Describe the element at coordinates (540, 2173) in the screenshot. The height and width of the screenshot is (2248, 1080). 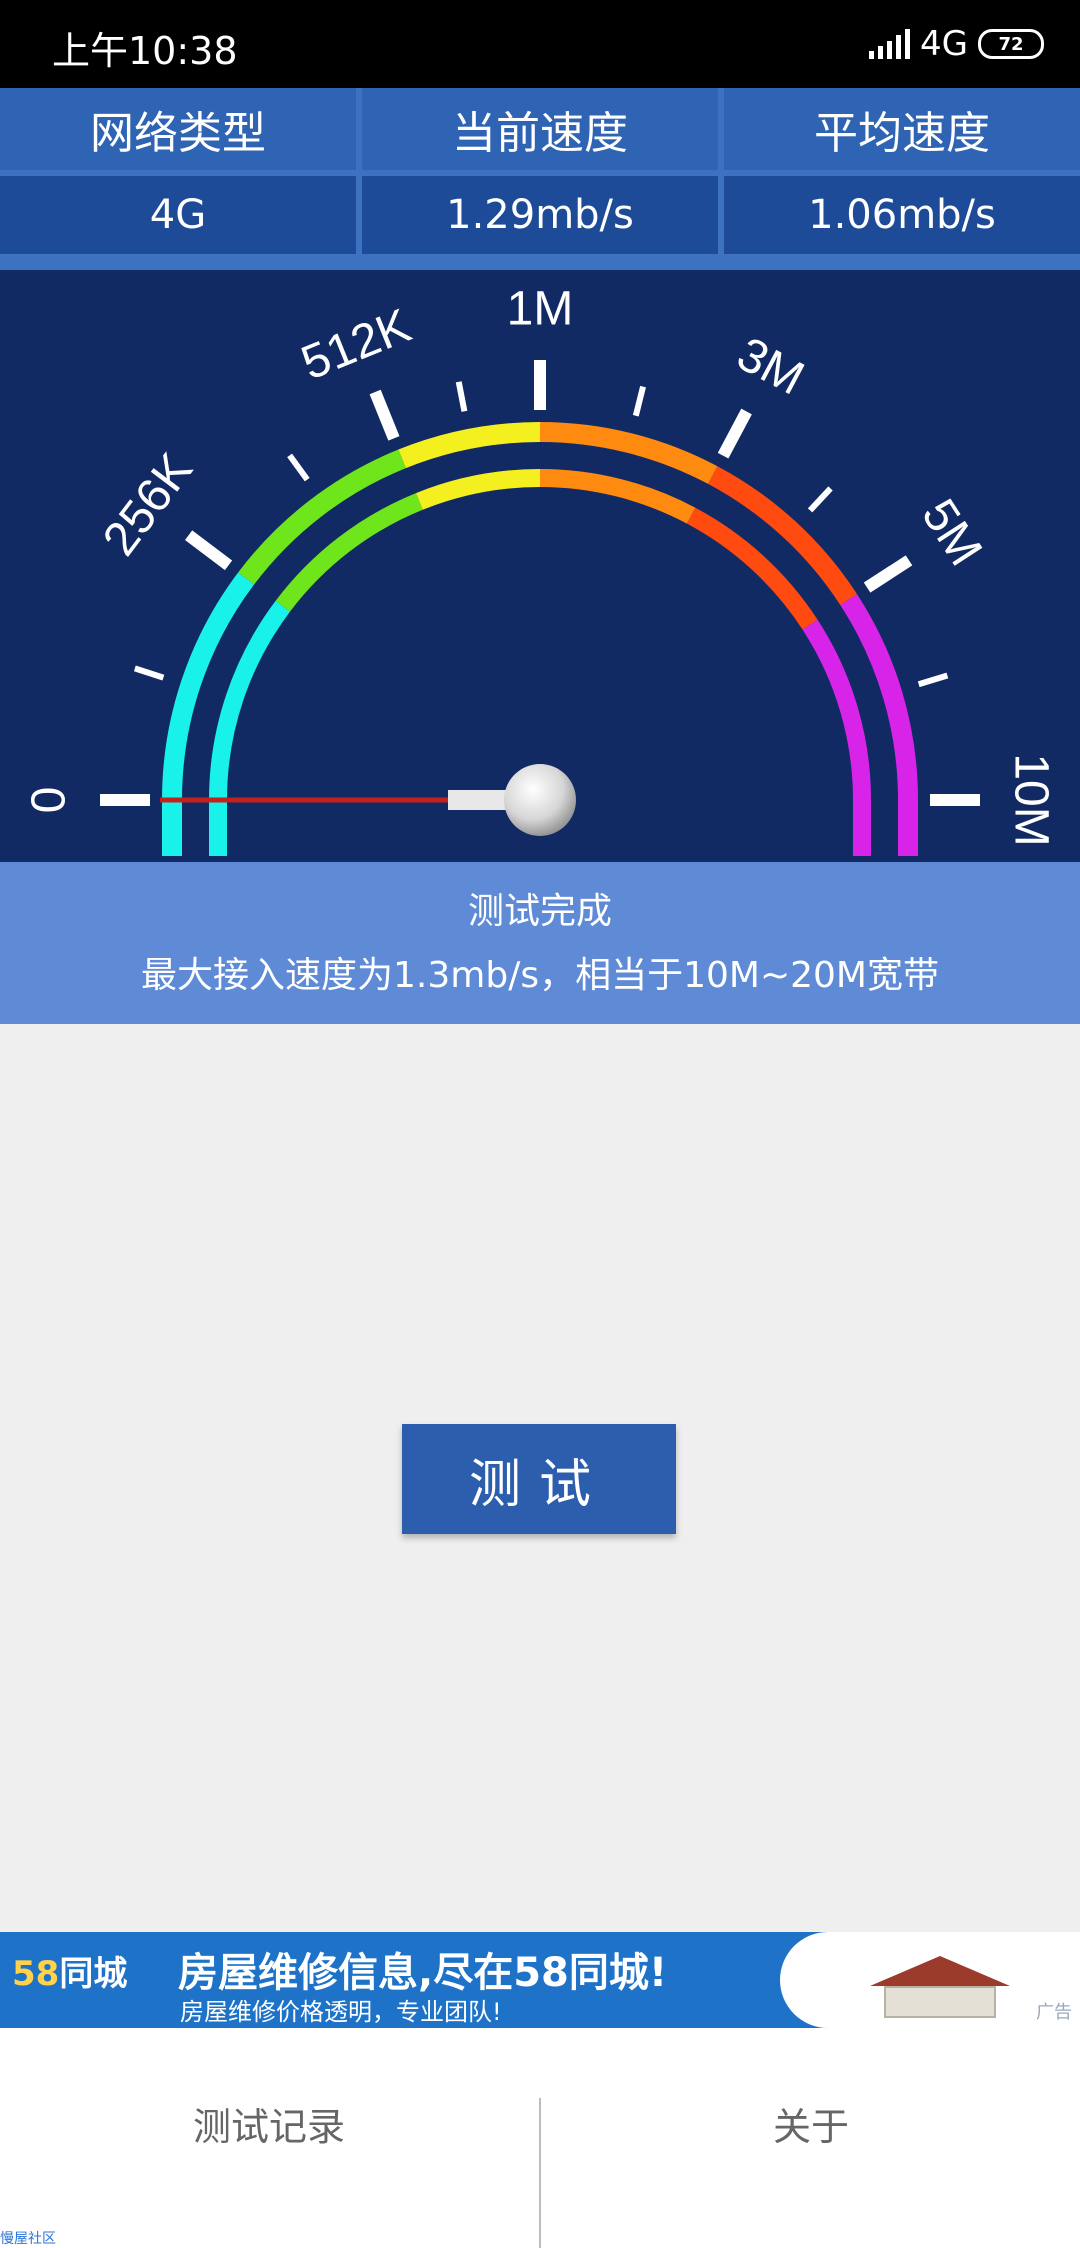
I see `nav-divider` at that location.